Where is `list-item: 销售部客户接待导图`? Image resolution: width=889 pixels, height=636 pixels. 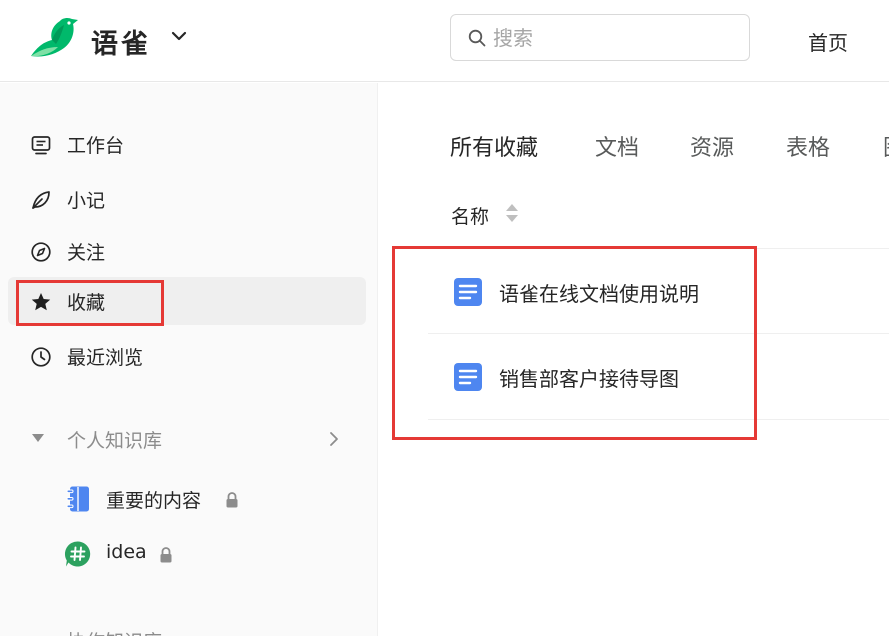 list-item: 销售部客户接待导图 is located at coordinates (658, 377).